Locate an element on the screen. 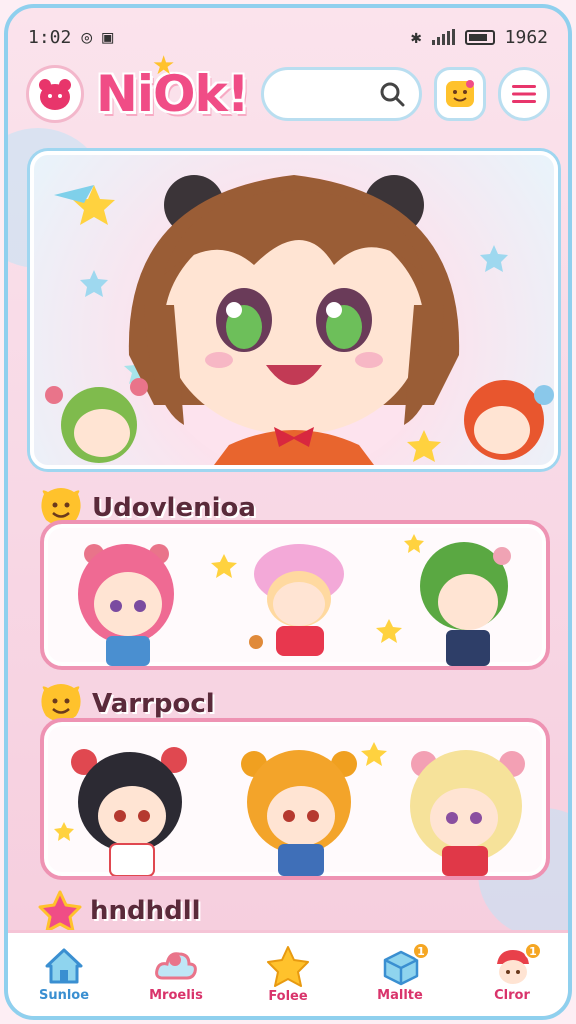 The width and height of the screenshot is (576, 1024). status-bar: 1:02 ◎ ▣ ✱ 1962 is located at coordinates (288, 37).